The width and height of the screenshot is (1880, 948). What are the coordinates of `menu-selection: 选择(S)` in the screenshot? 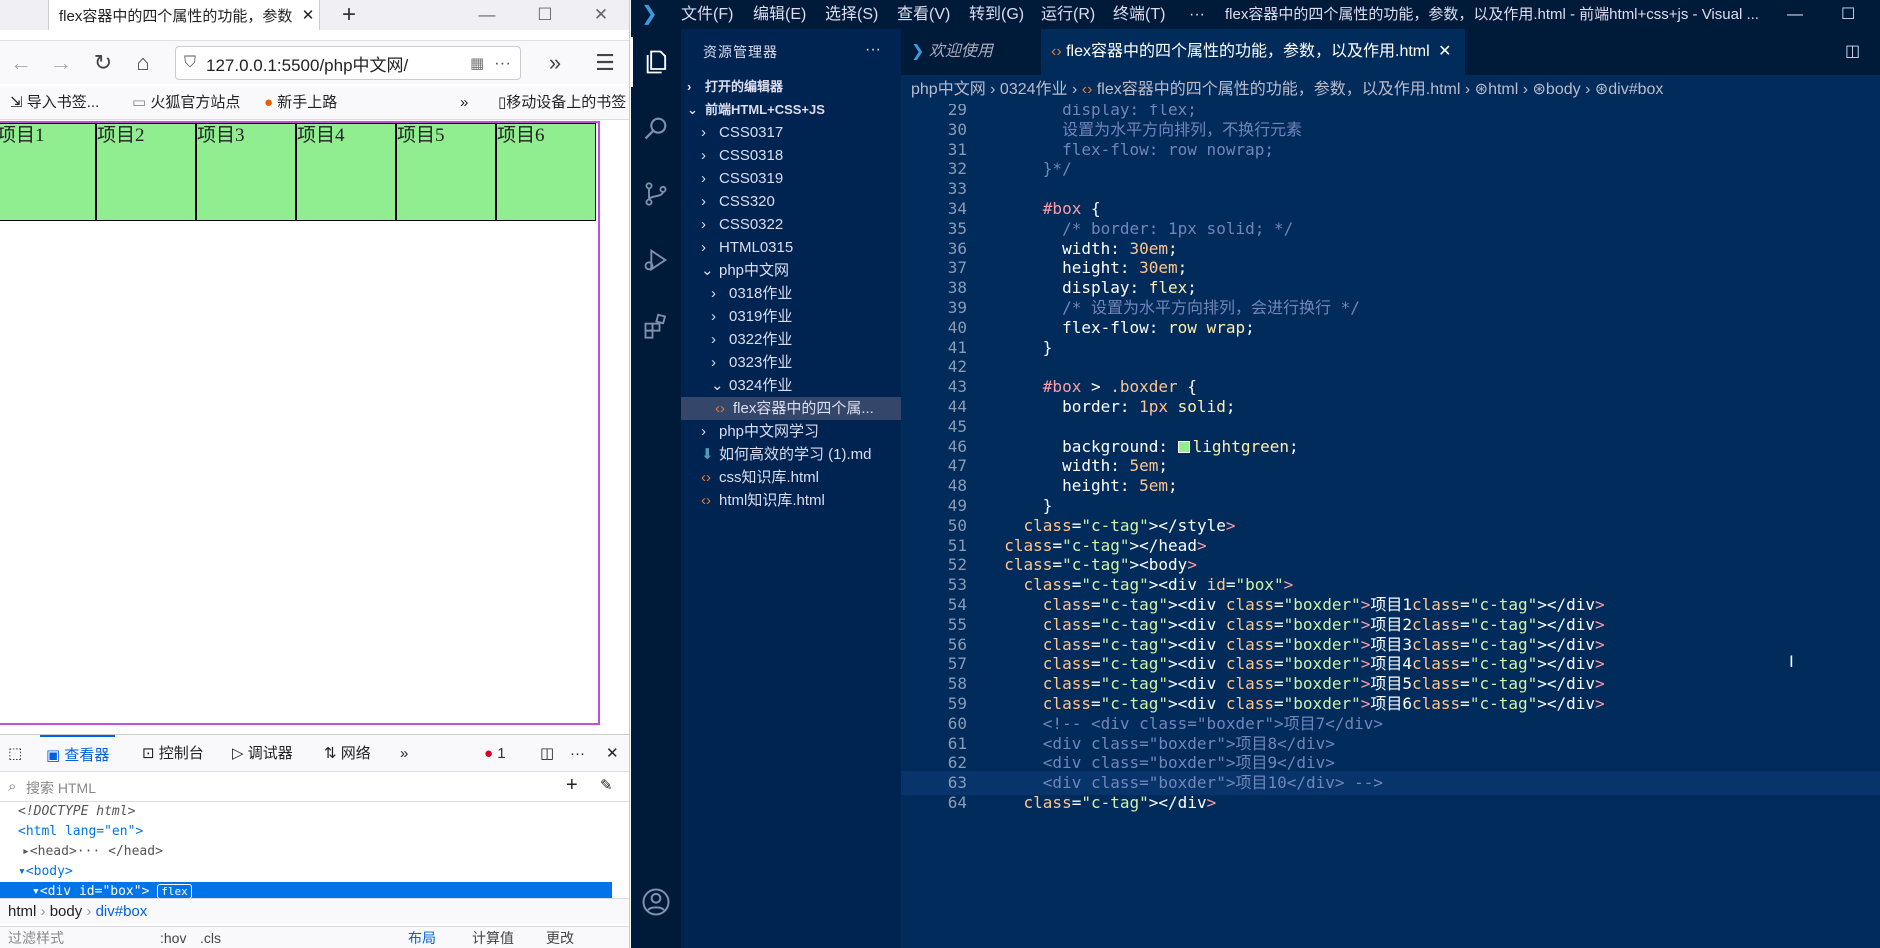 It's located at (851, 14).